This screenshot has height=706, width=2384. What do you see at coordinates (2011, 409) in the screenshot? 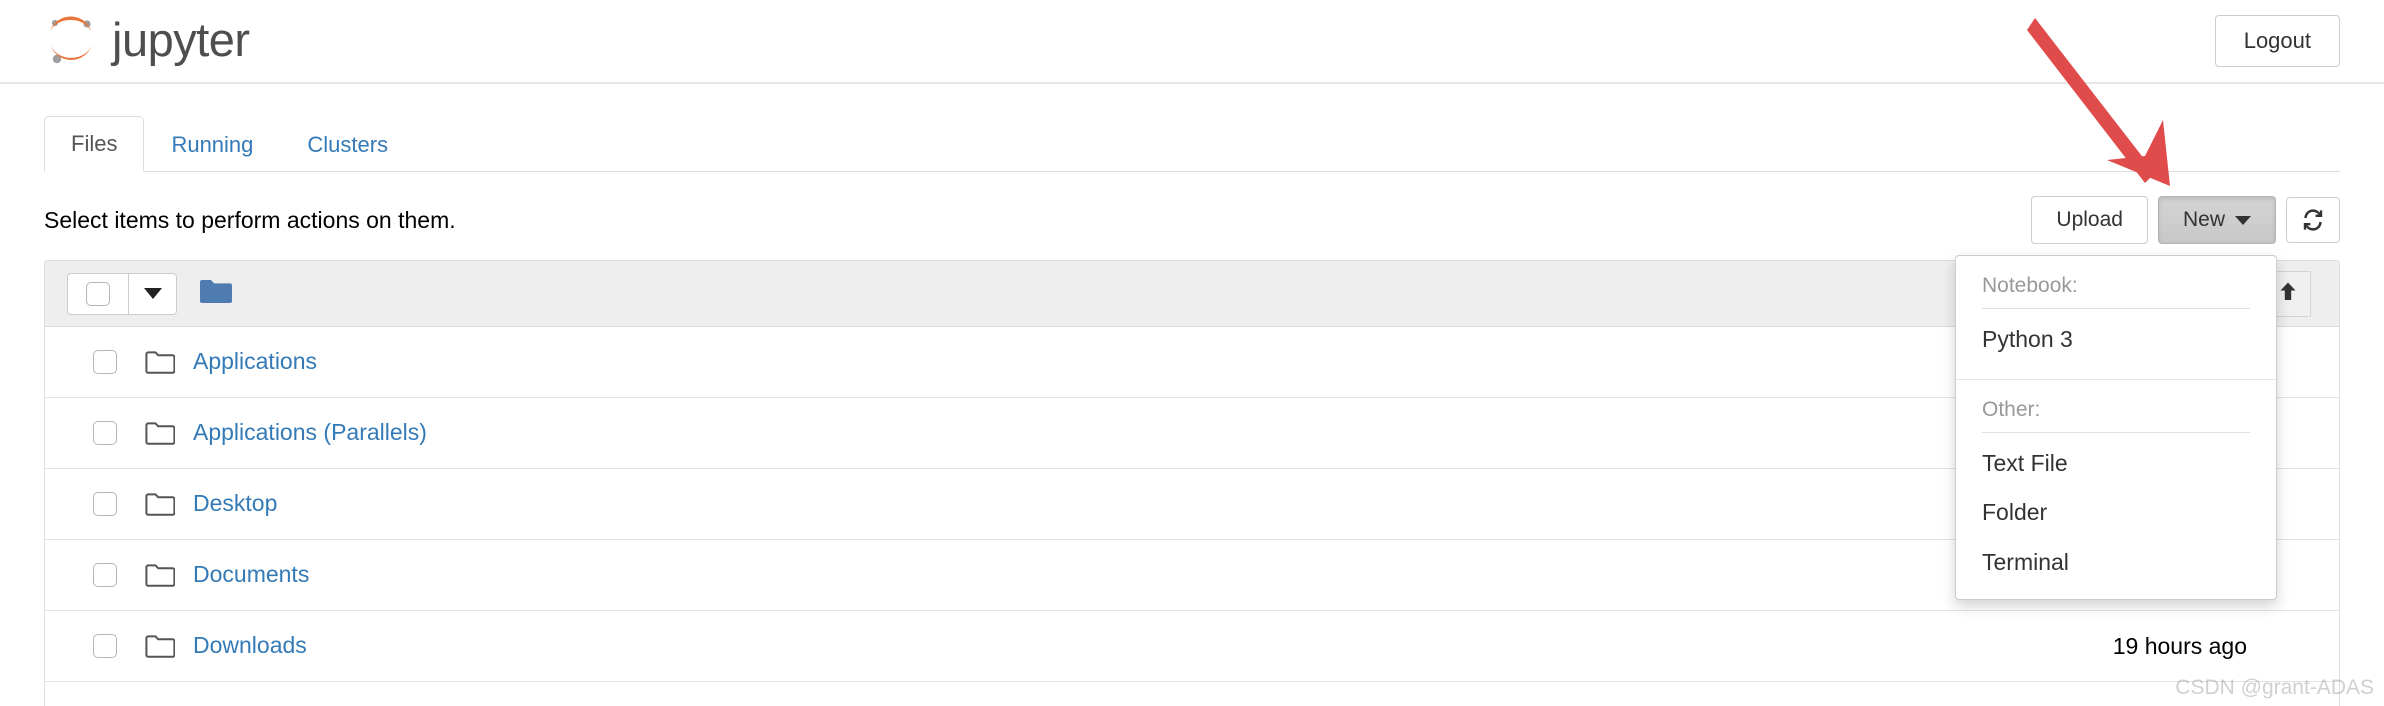
I see `dropdown-section-header-other: Other:` at bounding box center [2011, 409].